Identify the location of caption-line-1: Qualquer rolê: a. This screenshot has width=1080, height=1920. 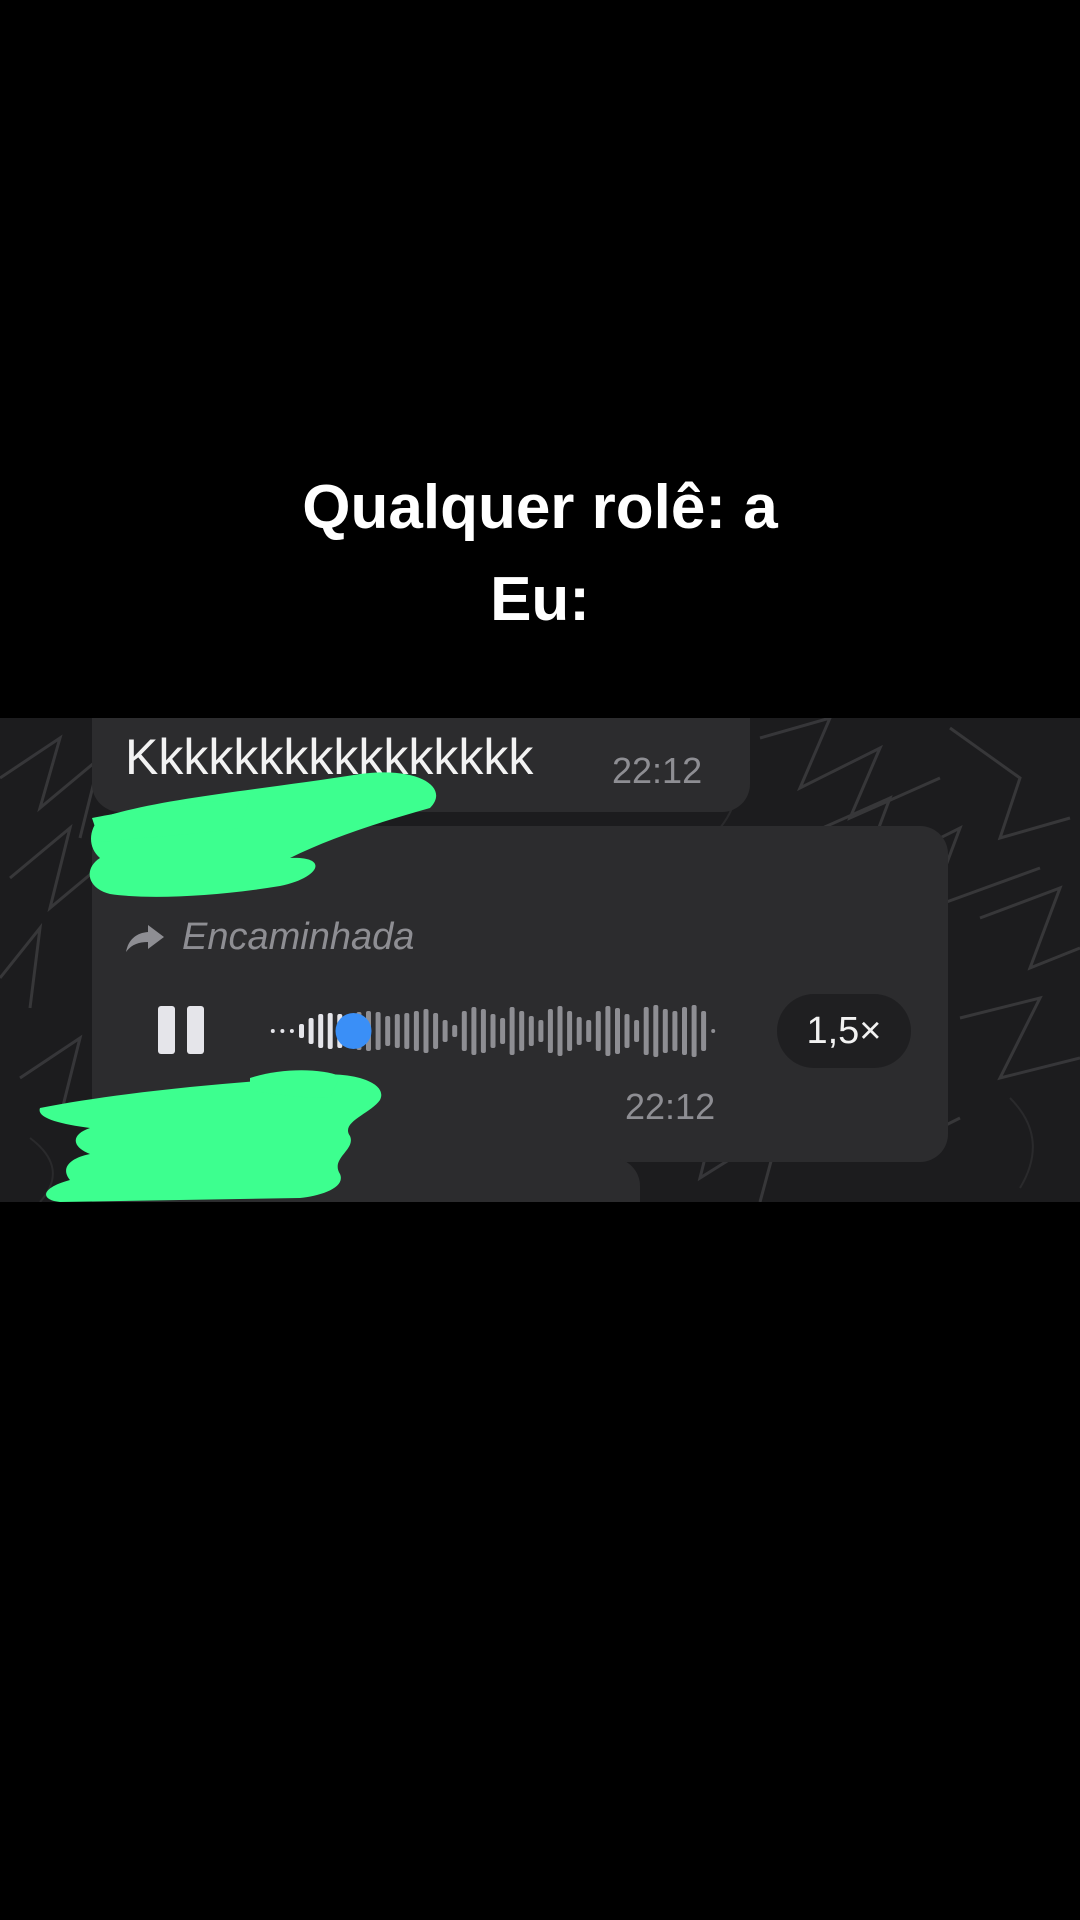
(540, 507).